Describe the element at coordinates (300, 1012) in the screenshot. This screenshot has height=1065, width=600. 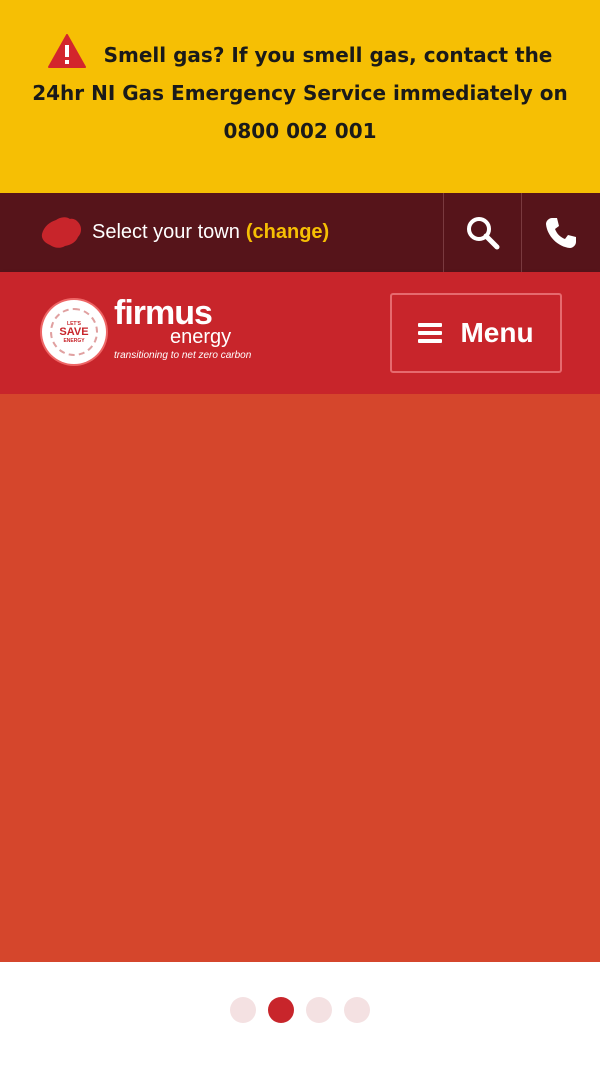
I see `carousel-pagination` at that location.